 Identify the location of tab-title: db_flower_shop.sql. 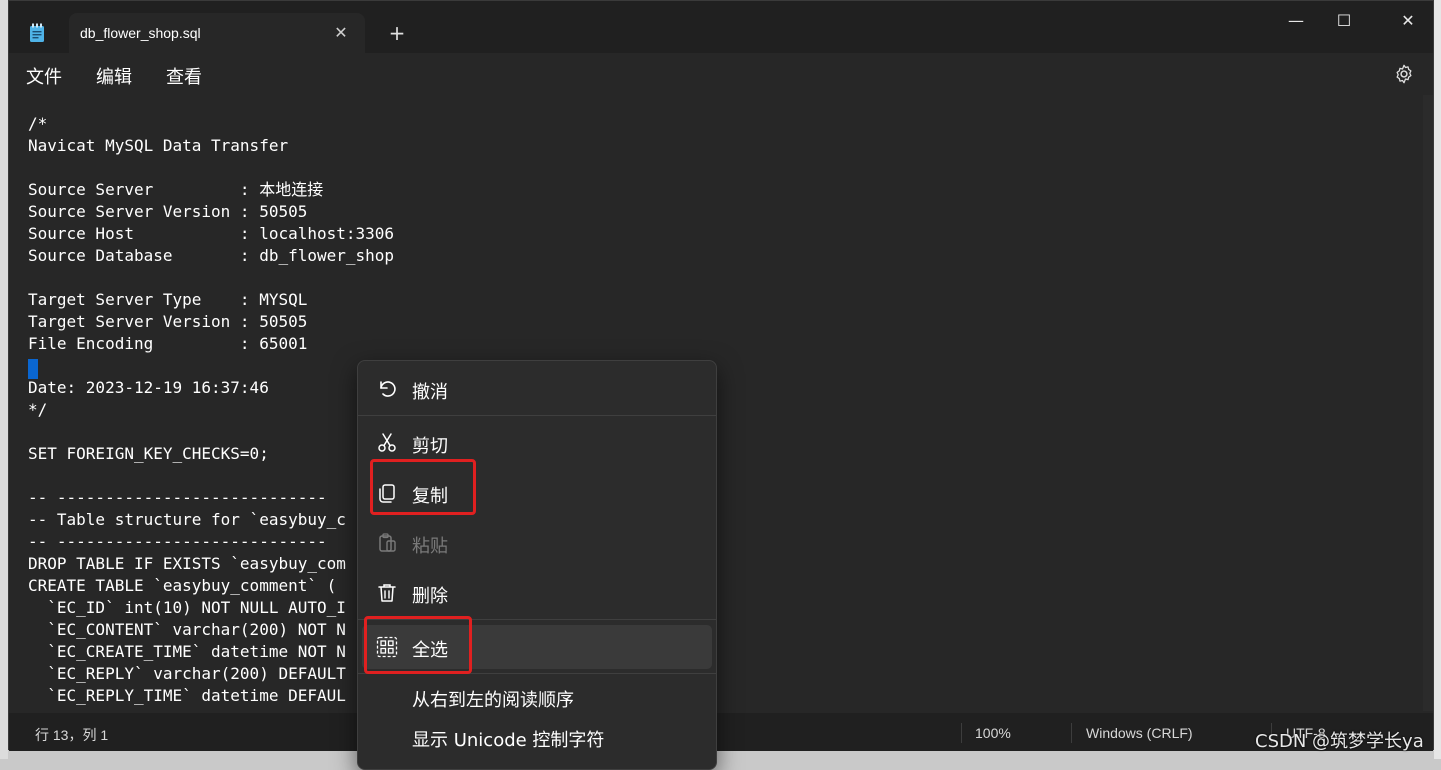
(140, 33).